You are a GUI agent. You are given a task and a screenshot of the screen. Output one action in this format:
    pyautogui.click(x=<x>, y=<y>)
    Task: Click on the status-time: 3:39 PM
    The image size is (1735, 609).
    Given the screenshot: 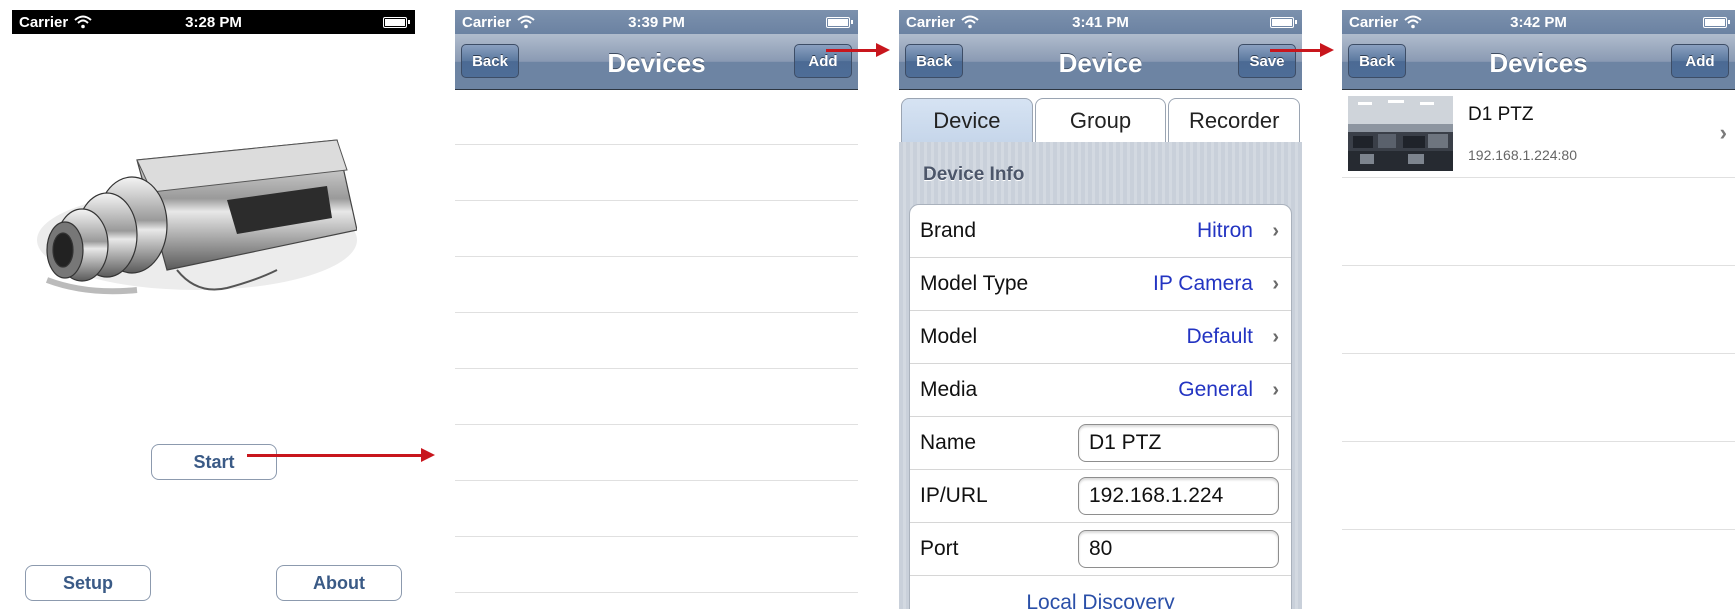 What is the action you would take?
    pyautogui.click(x=656, y=22)
    